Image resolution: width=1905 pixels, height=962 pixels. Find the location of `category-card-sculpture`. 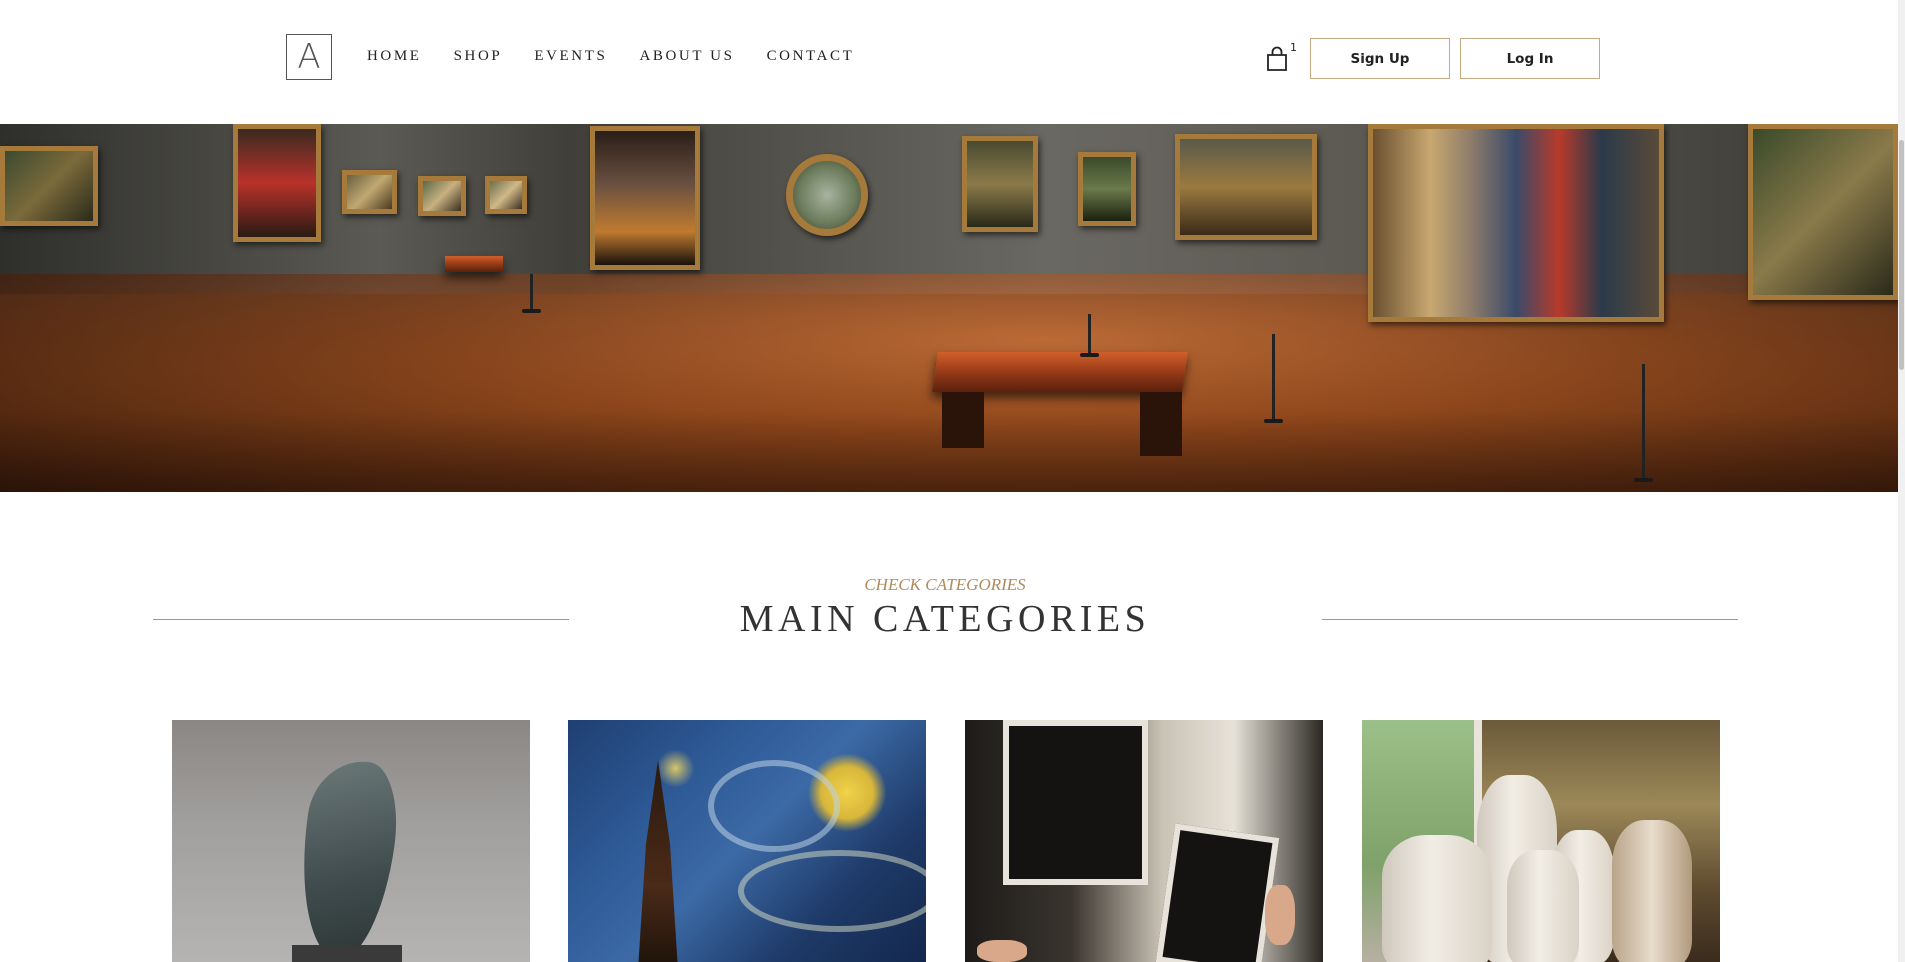

category-card-sculpture is located at coordinates (351, 841).